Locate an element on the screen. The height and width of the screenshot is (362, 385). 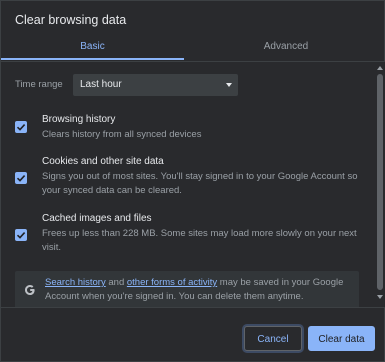
tab-bar: Basic Advanced is located at coordinates (193, 48).